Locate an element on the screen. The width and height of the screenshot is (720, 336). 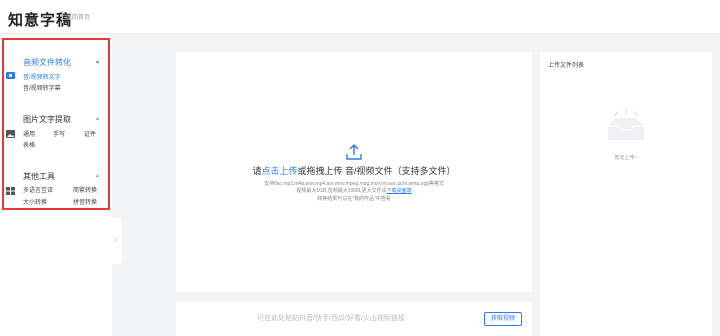
menu-item-pinyin: 拼音转换 is located at coordinates (85, 201).